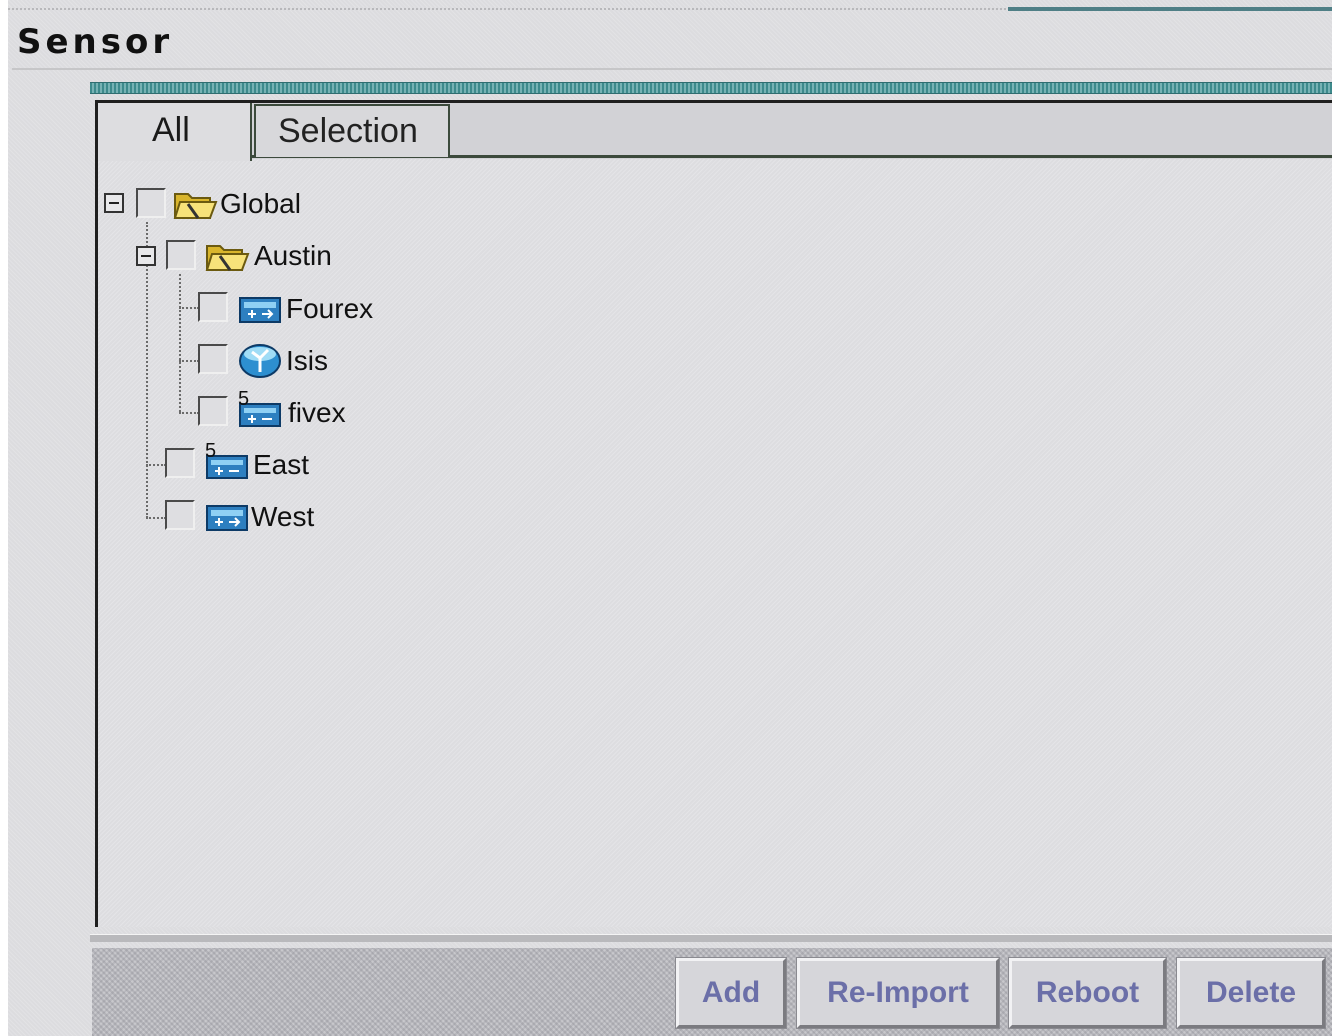 This screenshot has width=1332, height=1036. Describe the element at coordinates (307, 361) in the screenshot. I see `tree-label-isis: Isis` at that location.